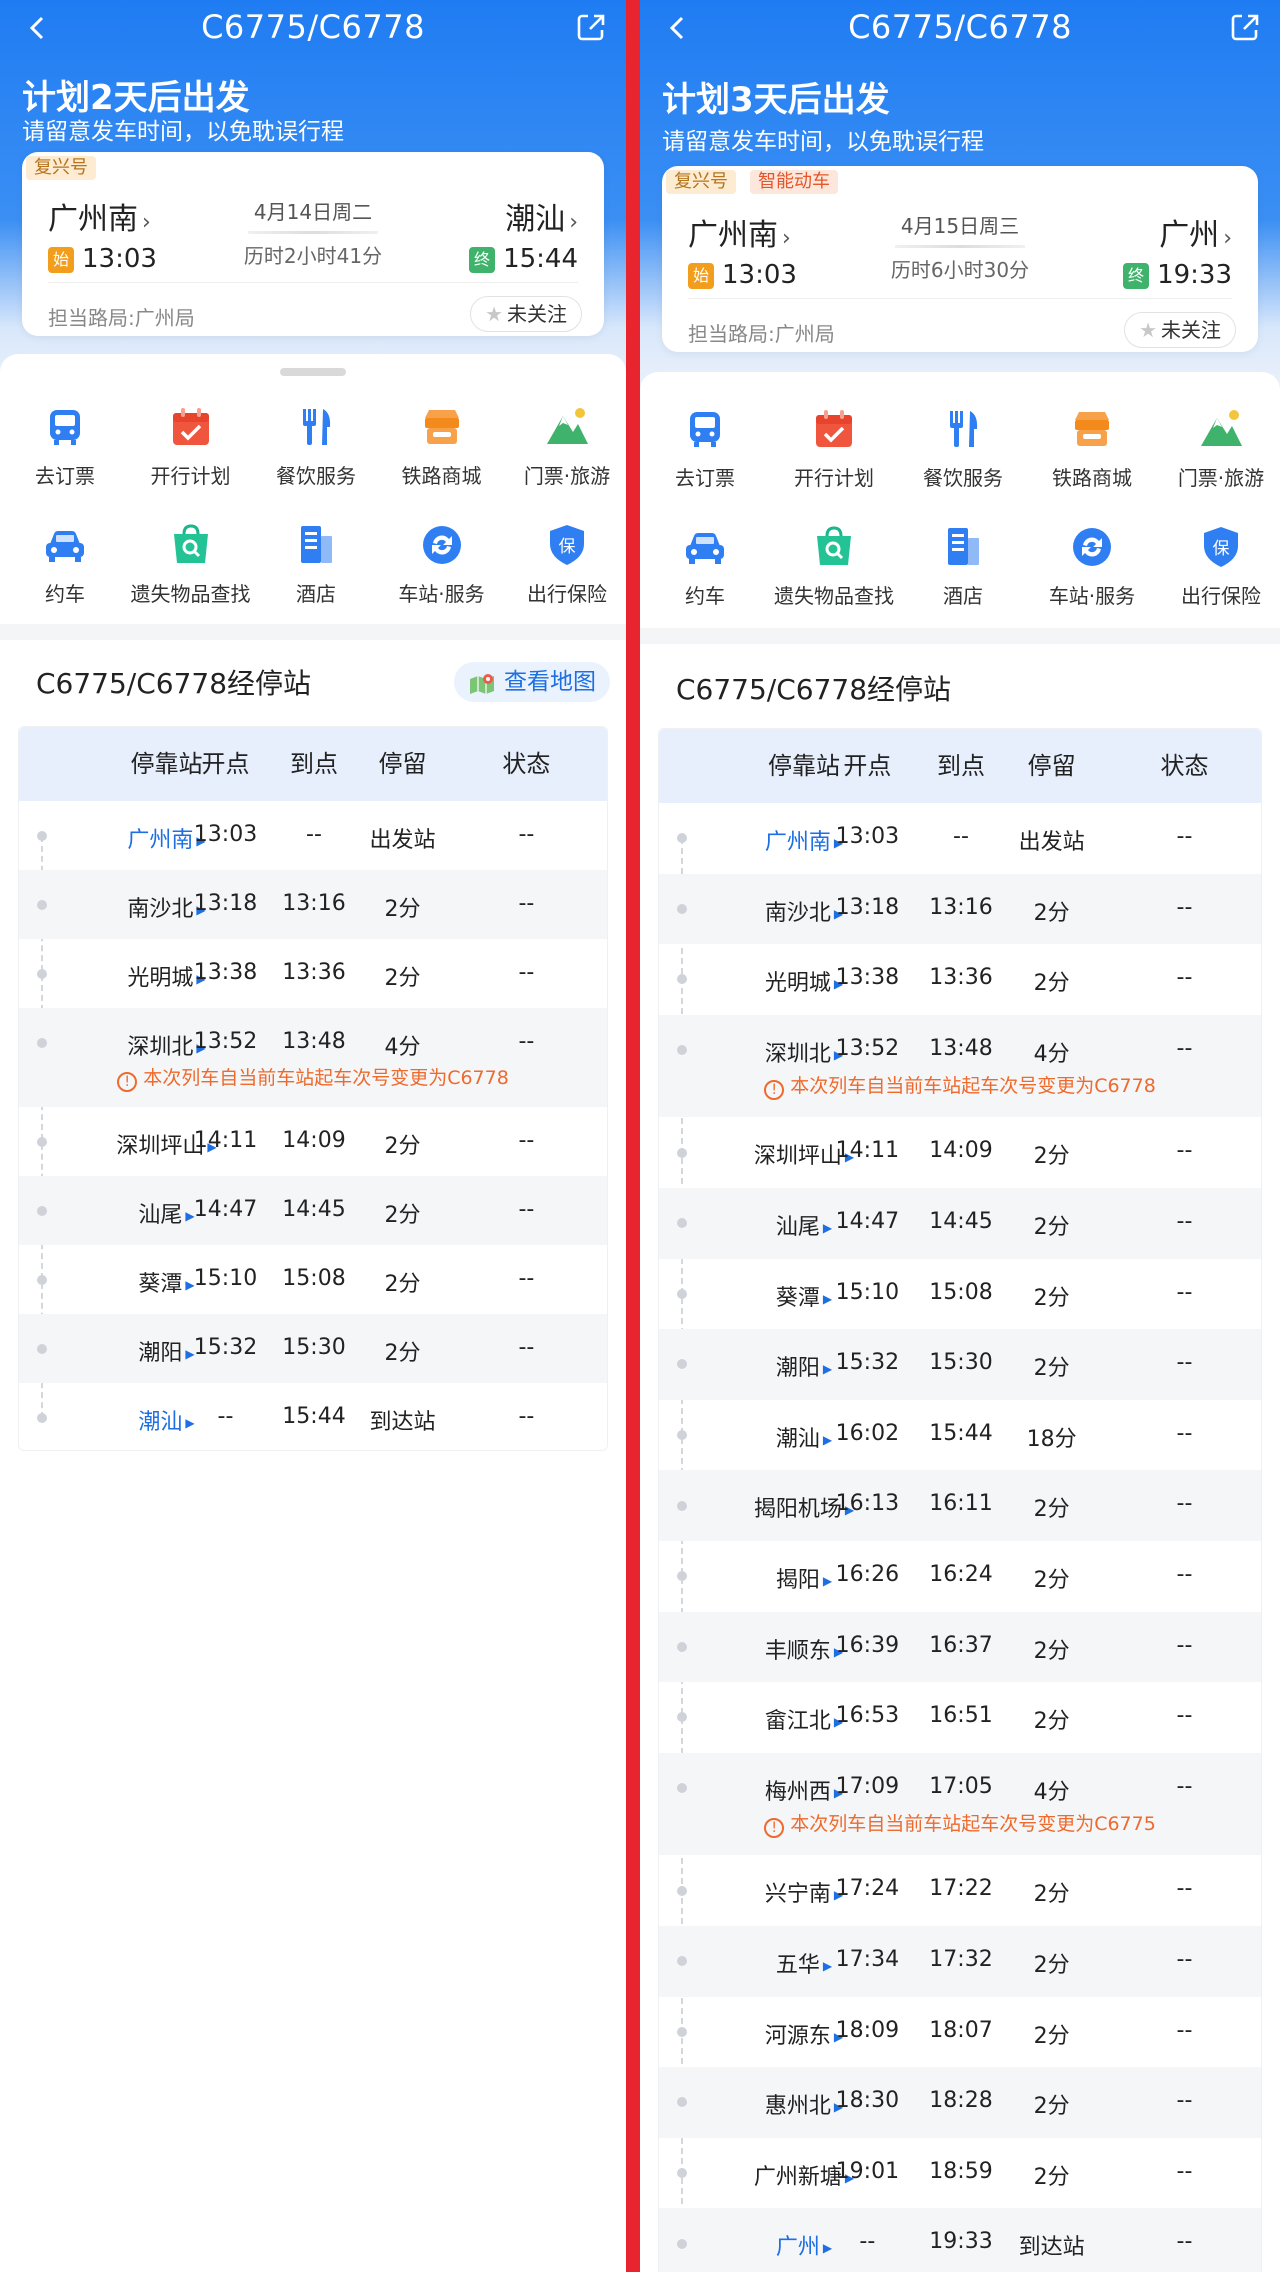 The image size is (1280, 2272). What do you see at coordinates (960, 1435) in the screenshot?
I see `table-row: 潮汕 ▶ 16:02 15:44 18分 --` at bounding box center [960, 1435].